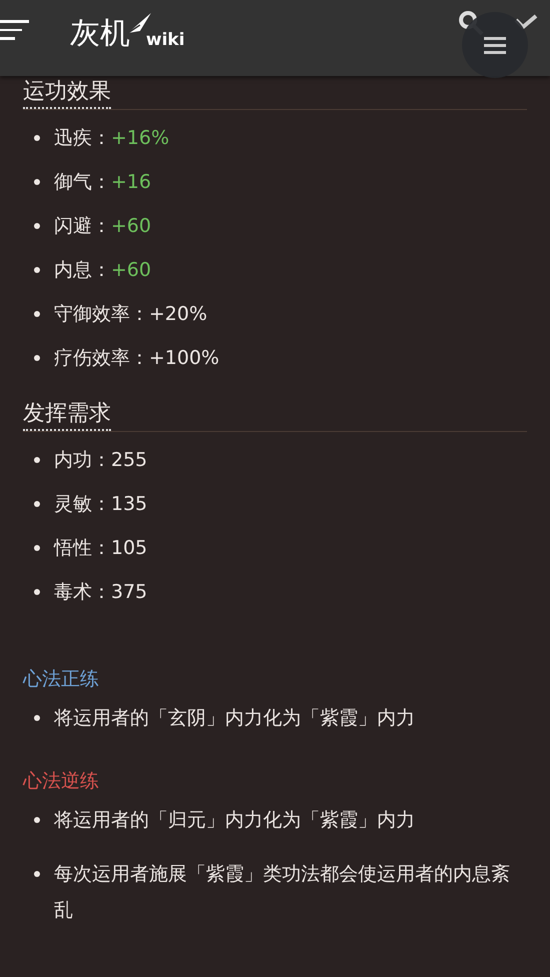  I want to click on stat-label: 悟性：, so click(82, 548).